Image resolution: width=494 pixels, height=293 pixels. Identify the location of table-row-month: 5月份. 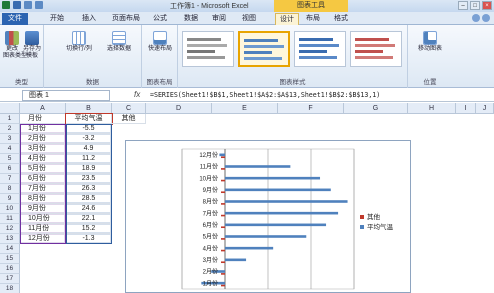
(43, 169).